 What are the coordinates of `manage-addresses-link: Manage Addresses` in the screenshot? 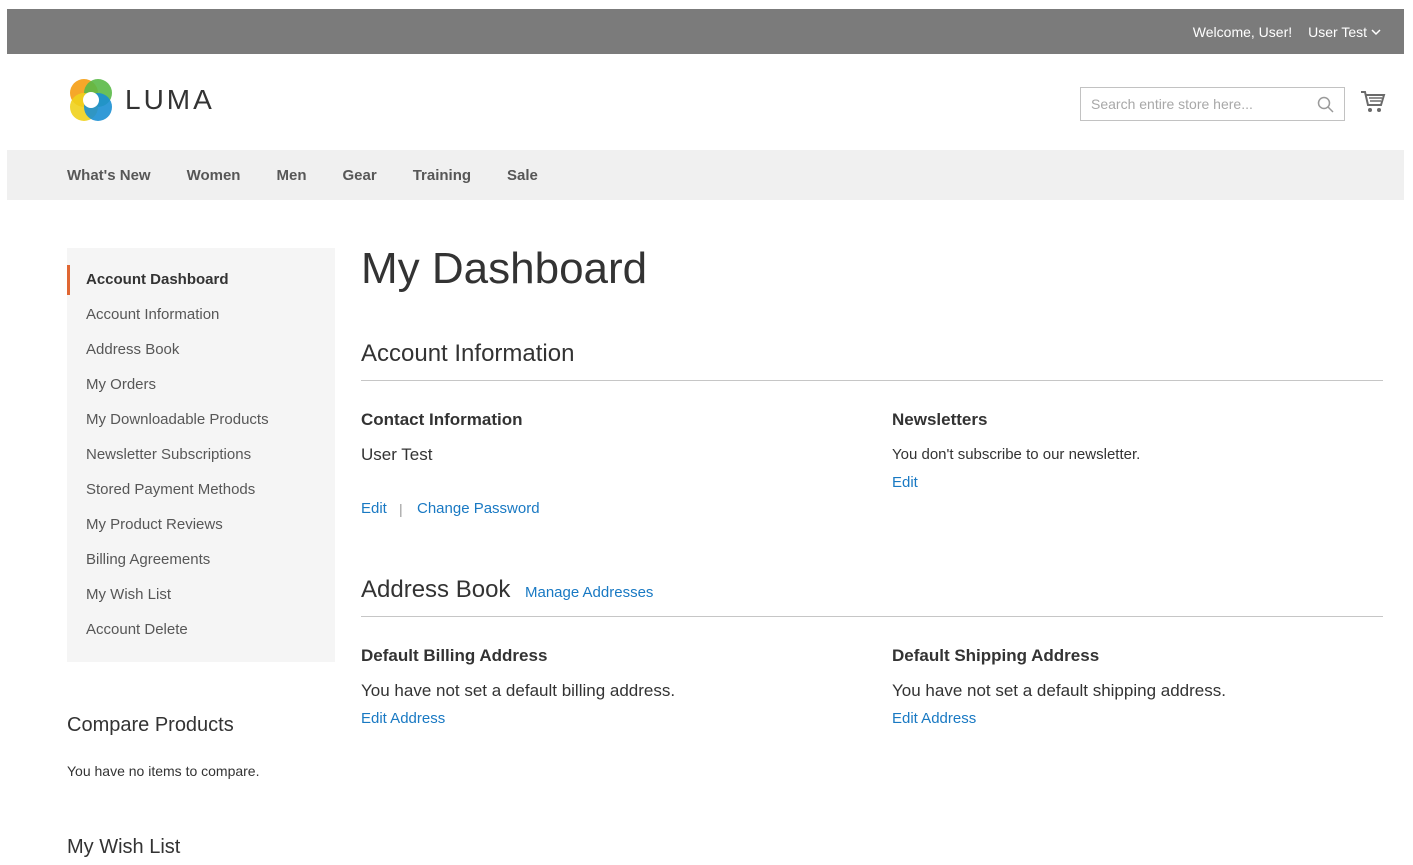 It's located at (589, 592).